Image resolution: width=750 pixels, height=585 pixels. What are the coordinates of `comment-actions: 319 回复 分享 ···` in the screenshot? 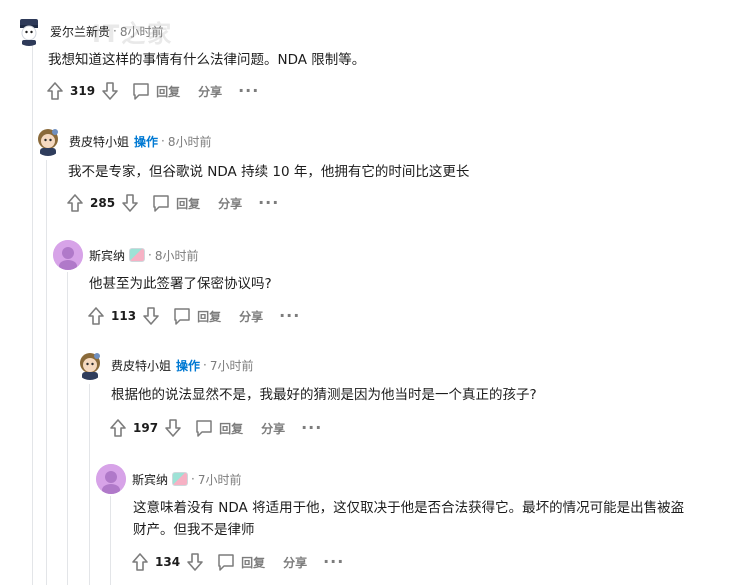 It's located at (152, 91).